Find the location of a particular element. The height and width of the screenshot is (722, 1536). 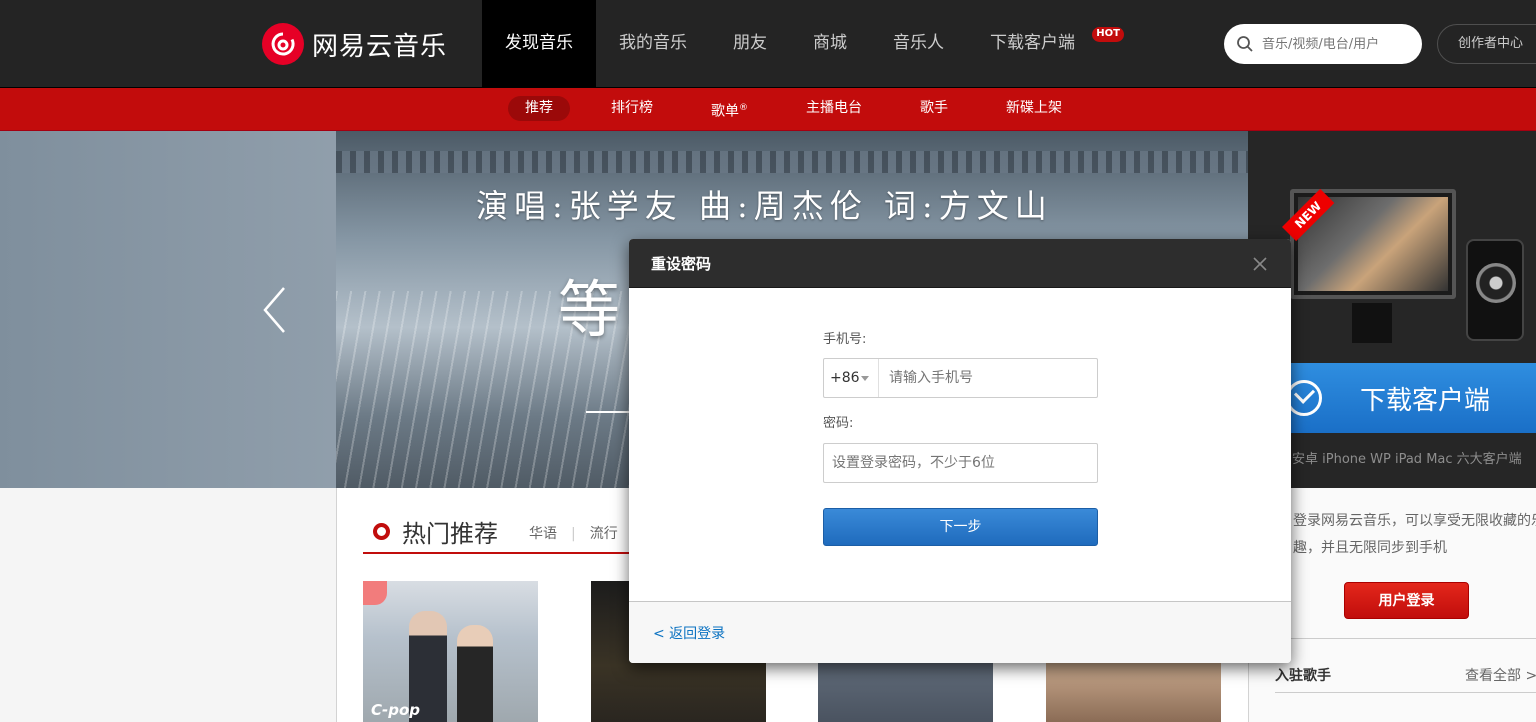

tag-pop: 流行 is located at coordinates (604, 534).